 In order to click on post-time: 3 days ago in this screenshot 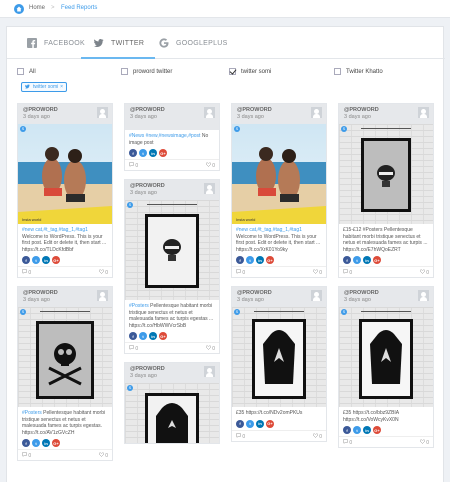, I will do `click(250, 300)`.